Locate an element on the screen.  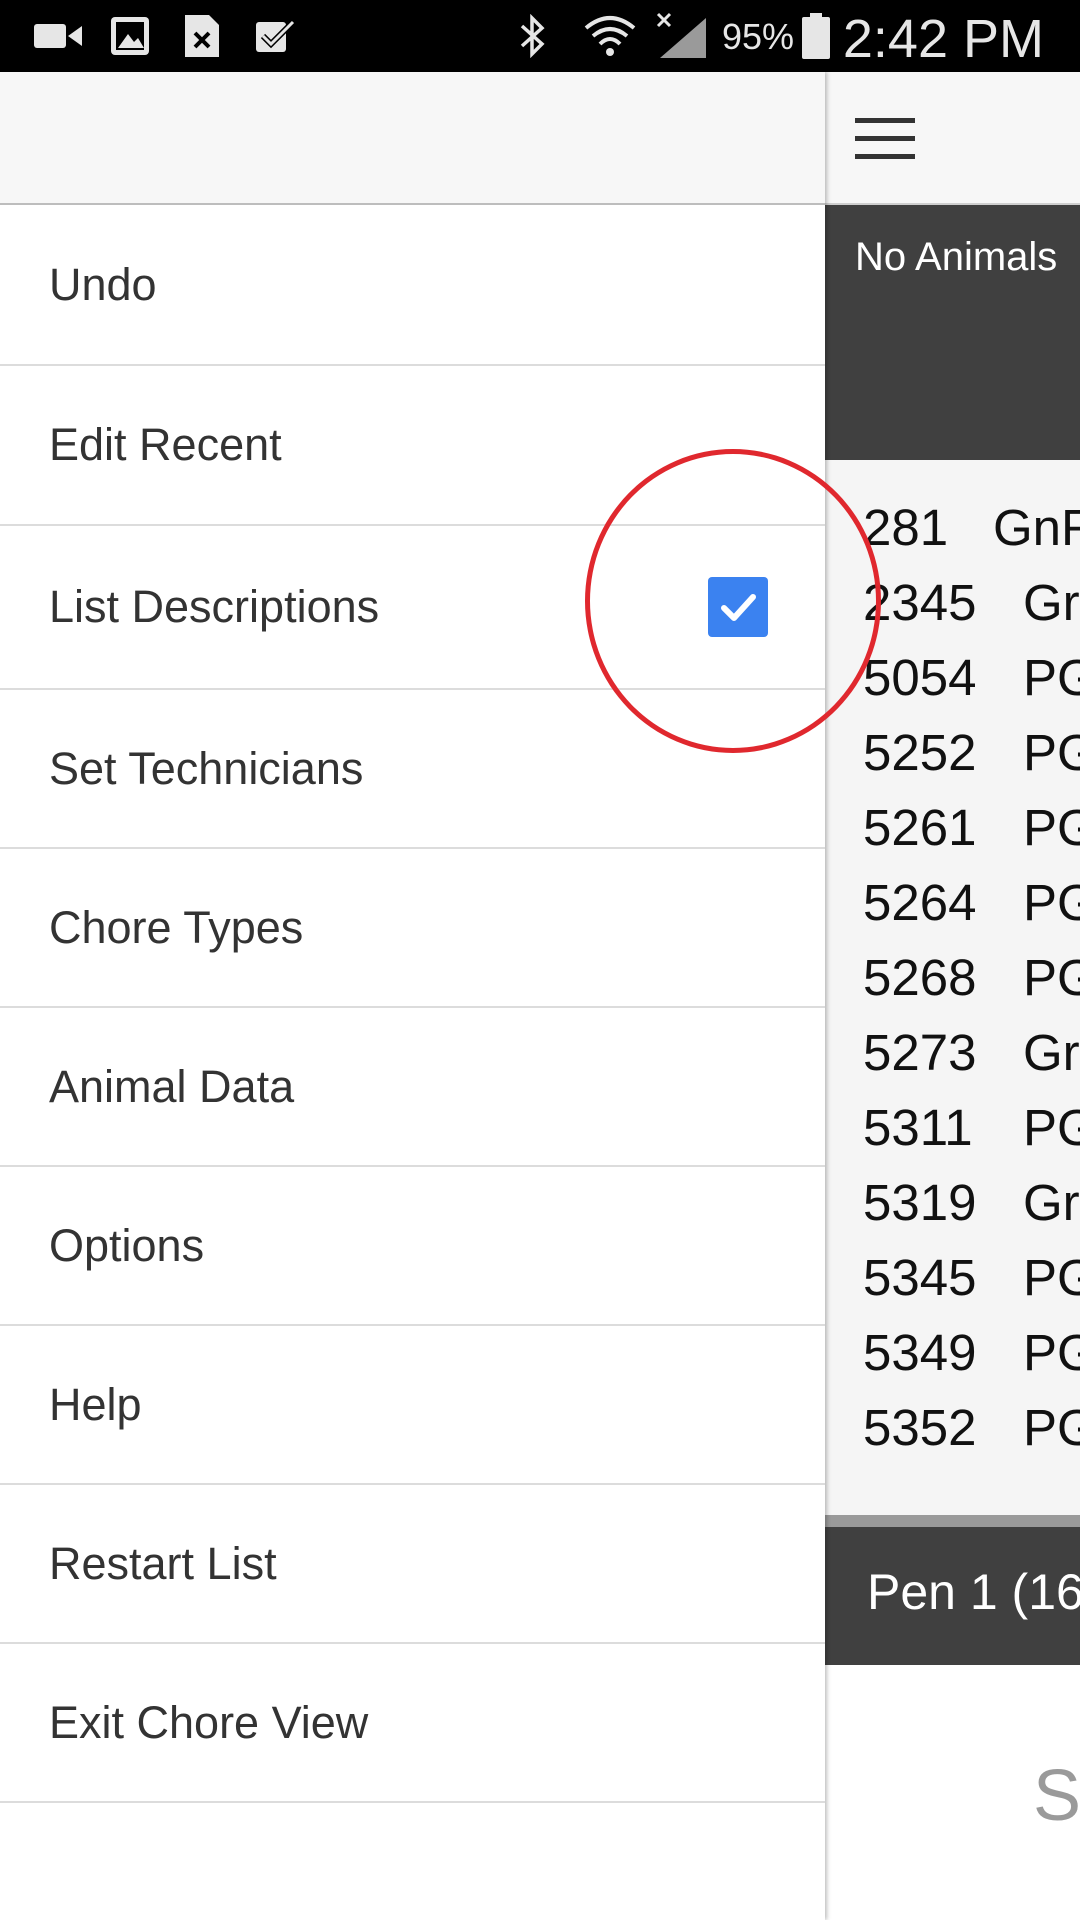
menu-item-label: List Descriptions is located at coordinates (214, 606).